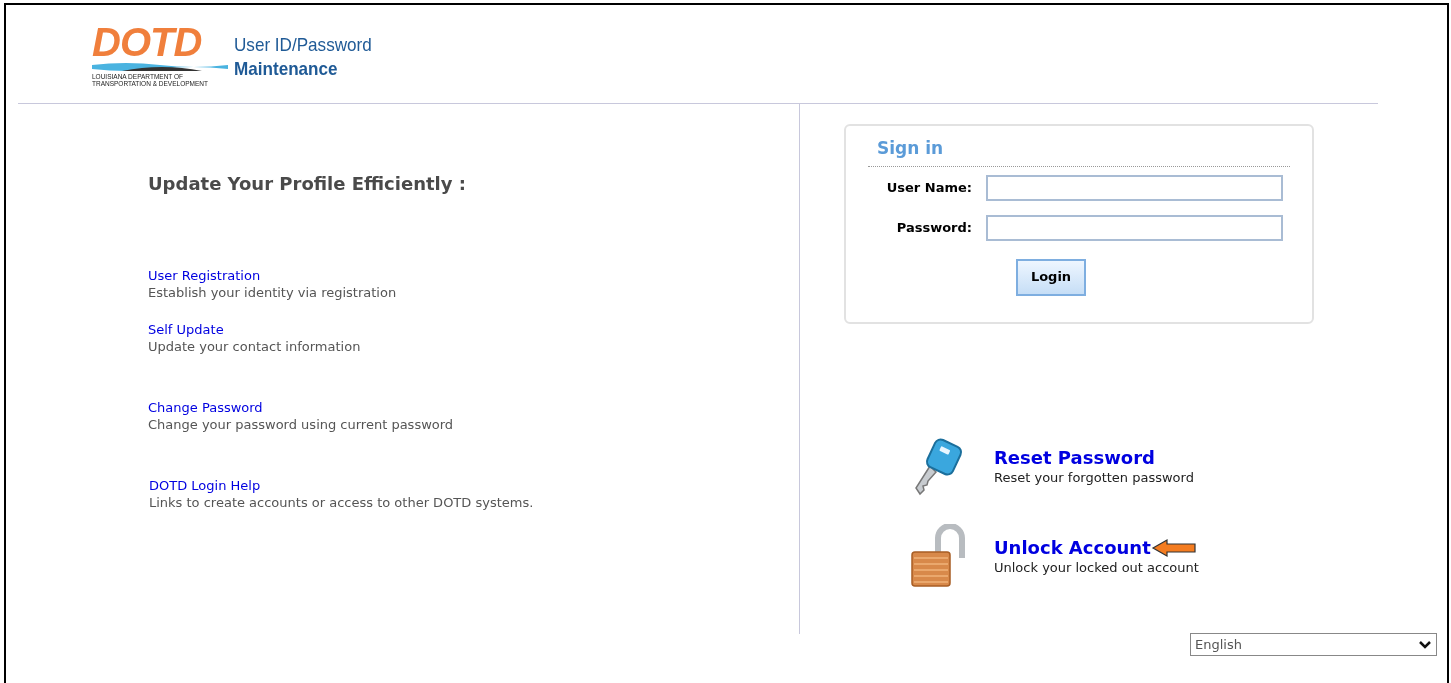 The width and height of the screenshot is (1451, 683). What do you see at coordinates (255, 346) in the screenshot?
I see `link-description: Update your contact information` at bounding box center [255, 346].